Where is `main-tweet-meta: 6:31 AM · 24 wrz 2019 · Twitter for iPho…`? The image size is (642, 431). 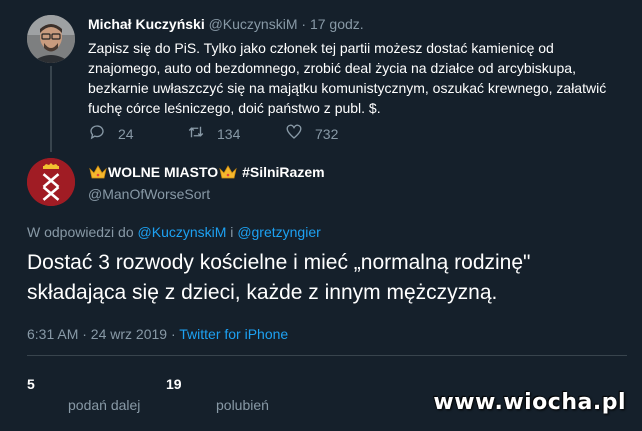
main-tweet-meta: 6:31 AM · 24 wrz 2019 · Twitter for iPho… is located at coordinates (157, 334).